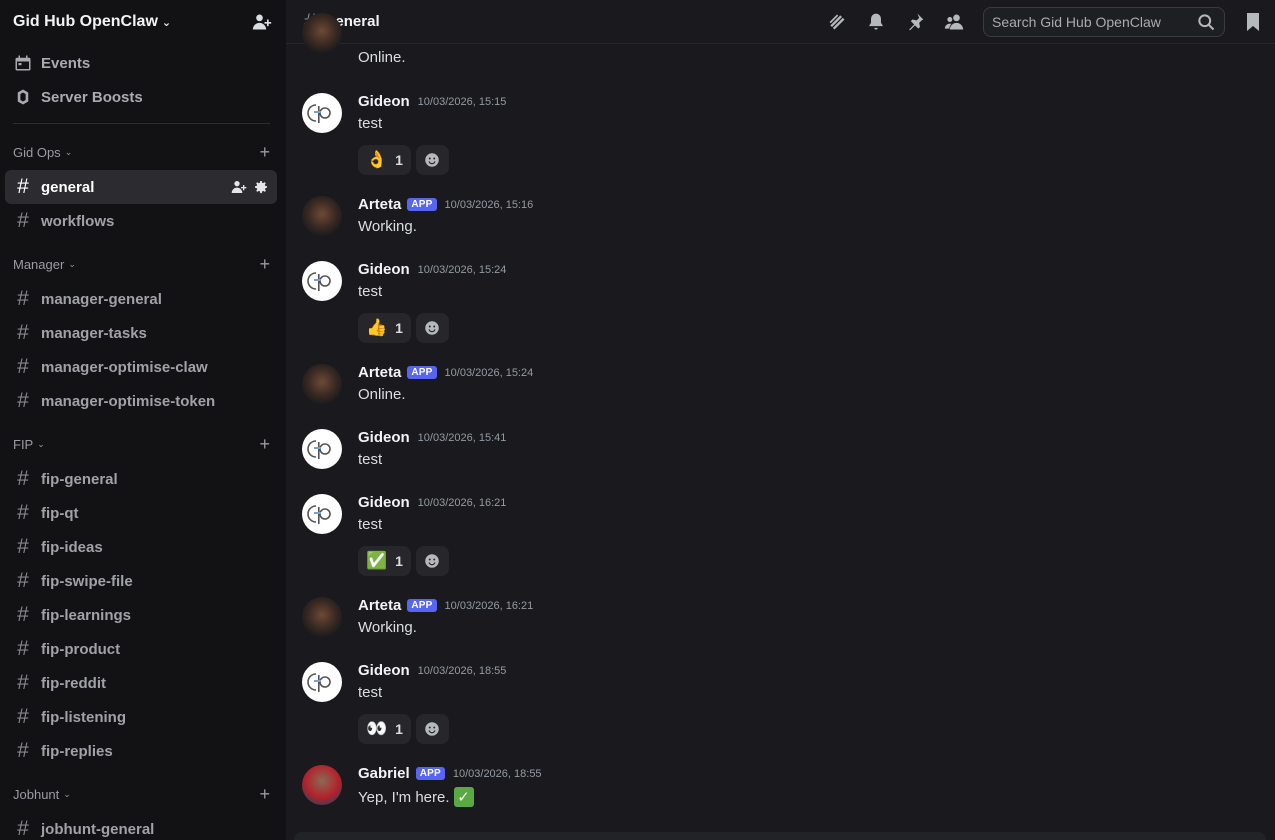 This screenshot has width=1275, height=840. What do you see at coordinates (837, 22) in the screenshot?
I see `threads-icon` at bounding box center [837, 22].